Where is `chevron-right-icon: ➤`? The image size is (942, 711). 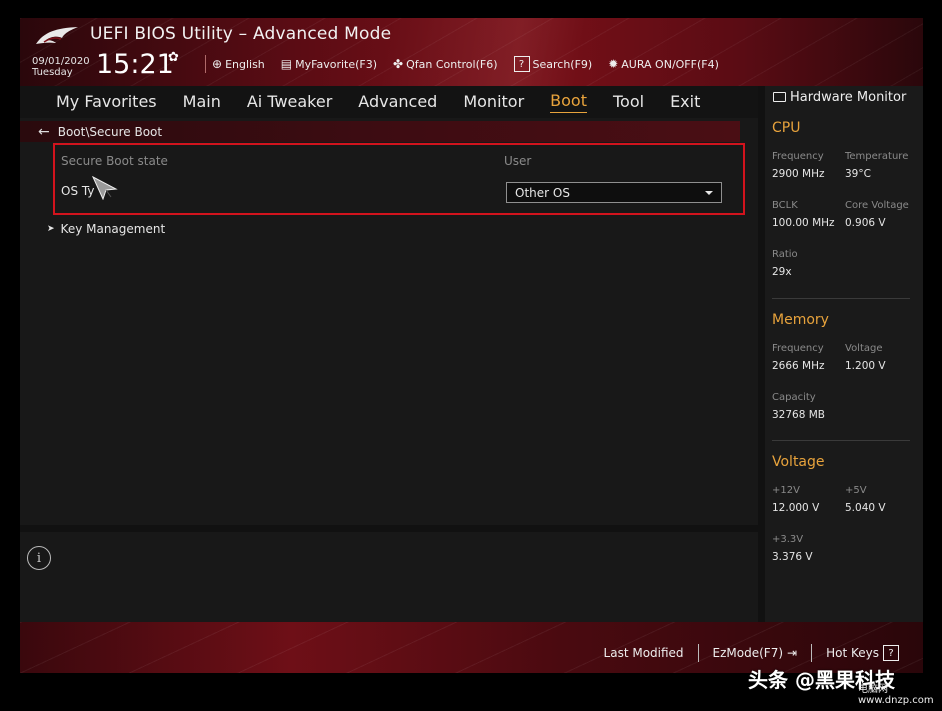
chevron-right-icon: ➤ is located at coordinates (51, 229).